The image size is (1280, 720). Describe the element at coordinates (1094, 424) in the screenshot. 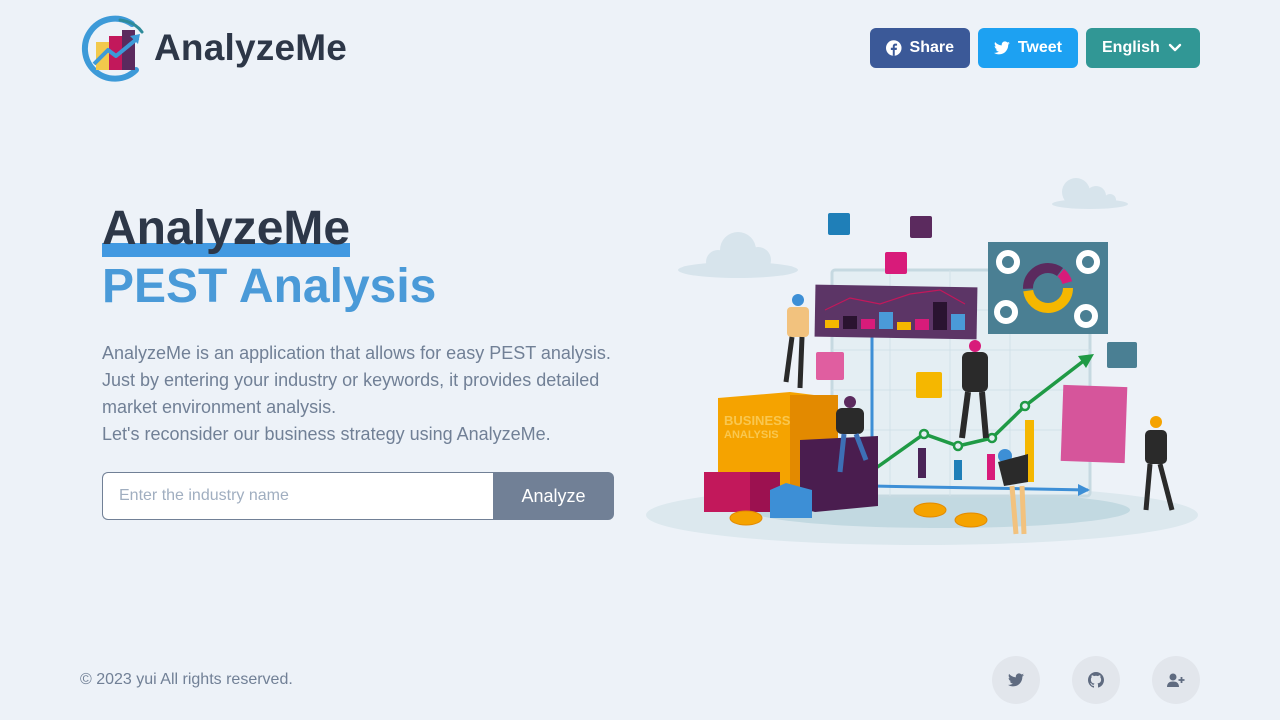

I see `org-chart-panel` at that location.